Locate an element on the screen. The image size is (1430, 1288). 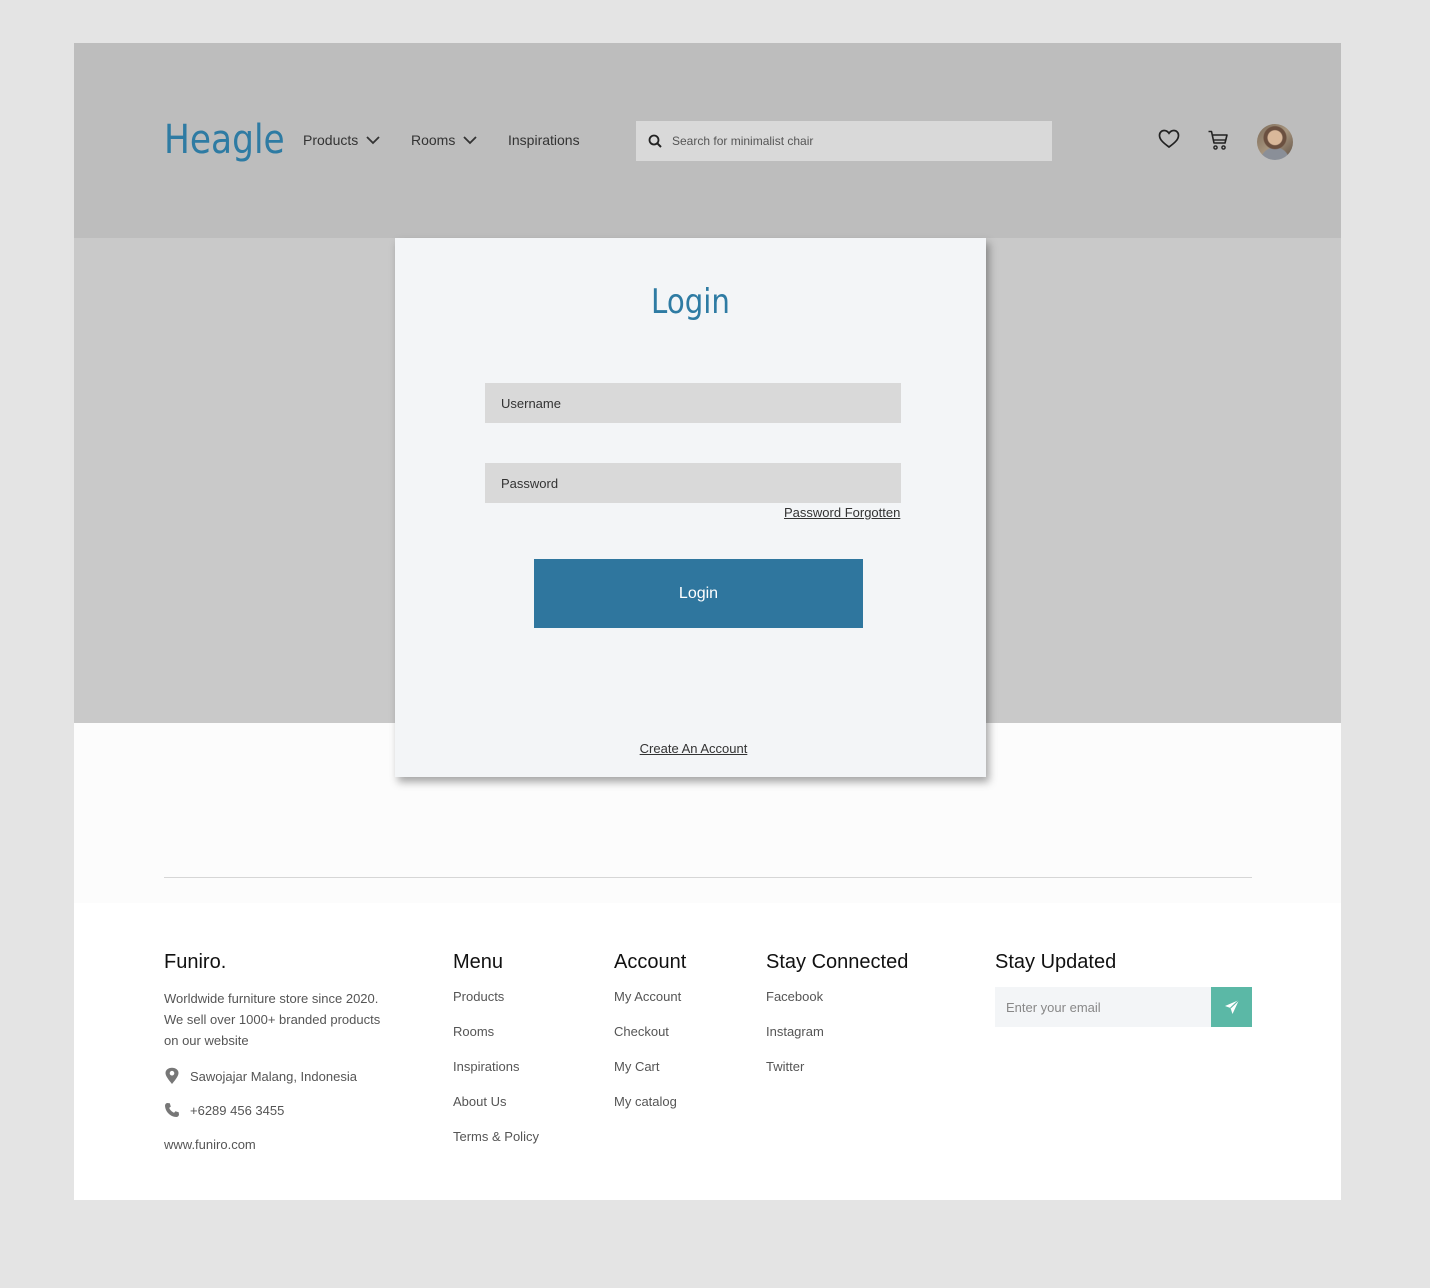
password-field is located at coordinates (693, 483).